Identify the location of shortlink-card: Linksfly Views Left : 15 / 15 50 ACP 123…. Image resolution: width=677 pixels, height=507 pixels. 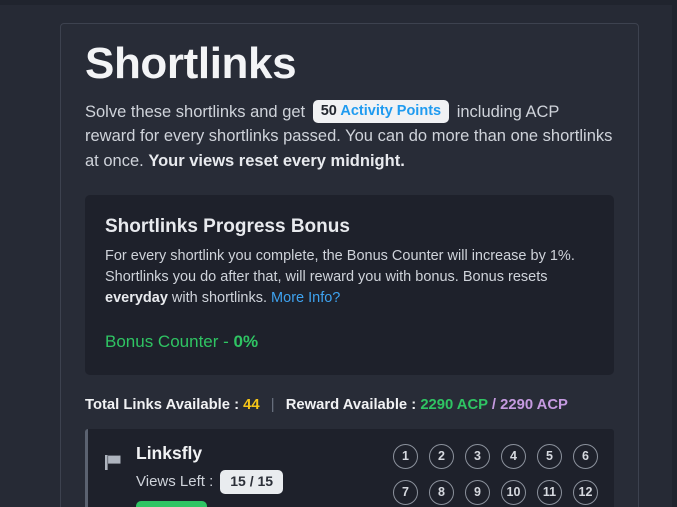
(349, 468).